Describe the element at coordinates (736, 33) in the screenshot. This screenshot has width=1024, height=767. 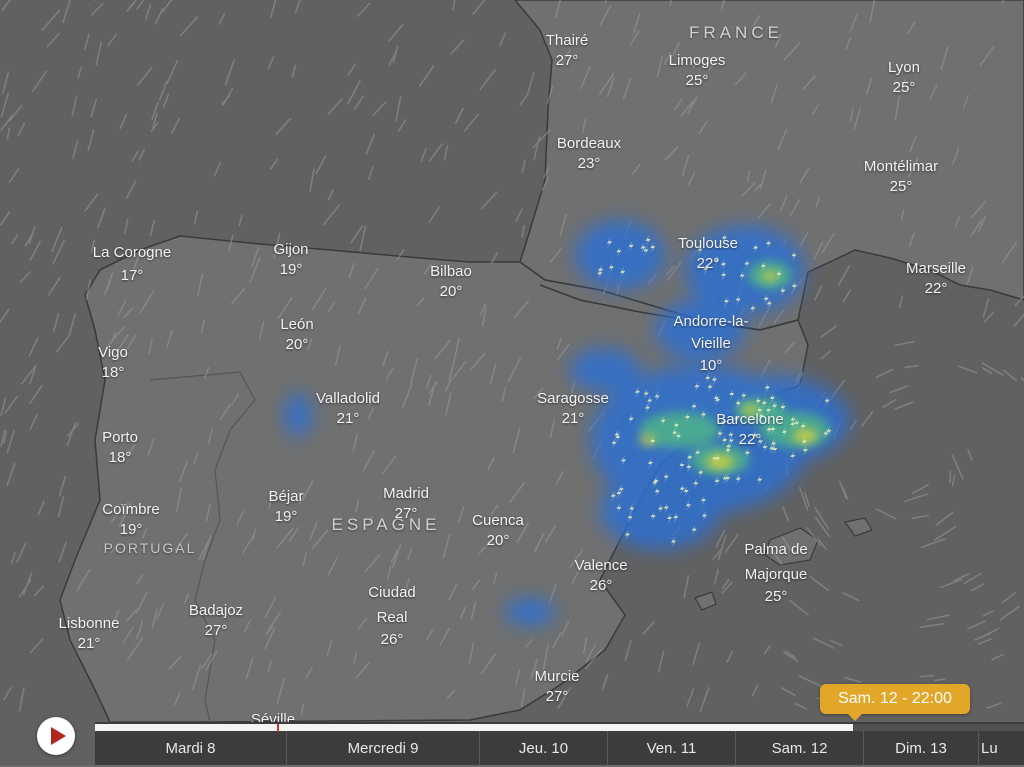
I see `country-label-france: FRANCE` at that location.